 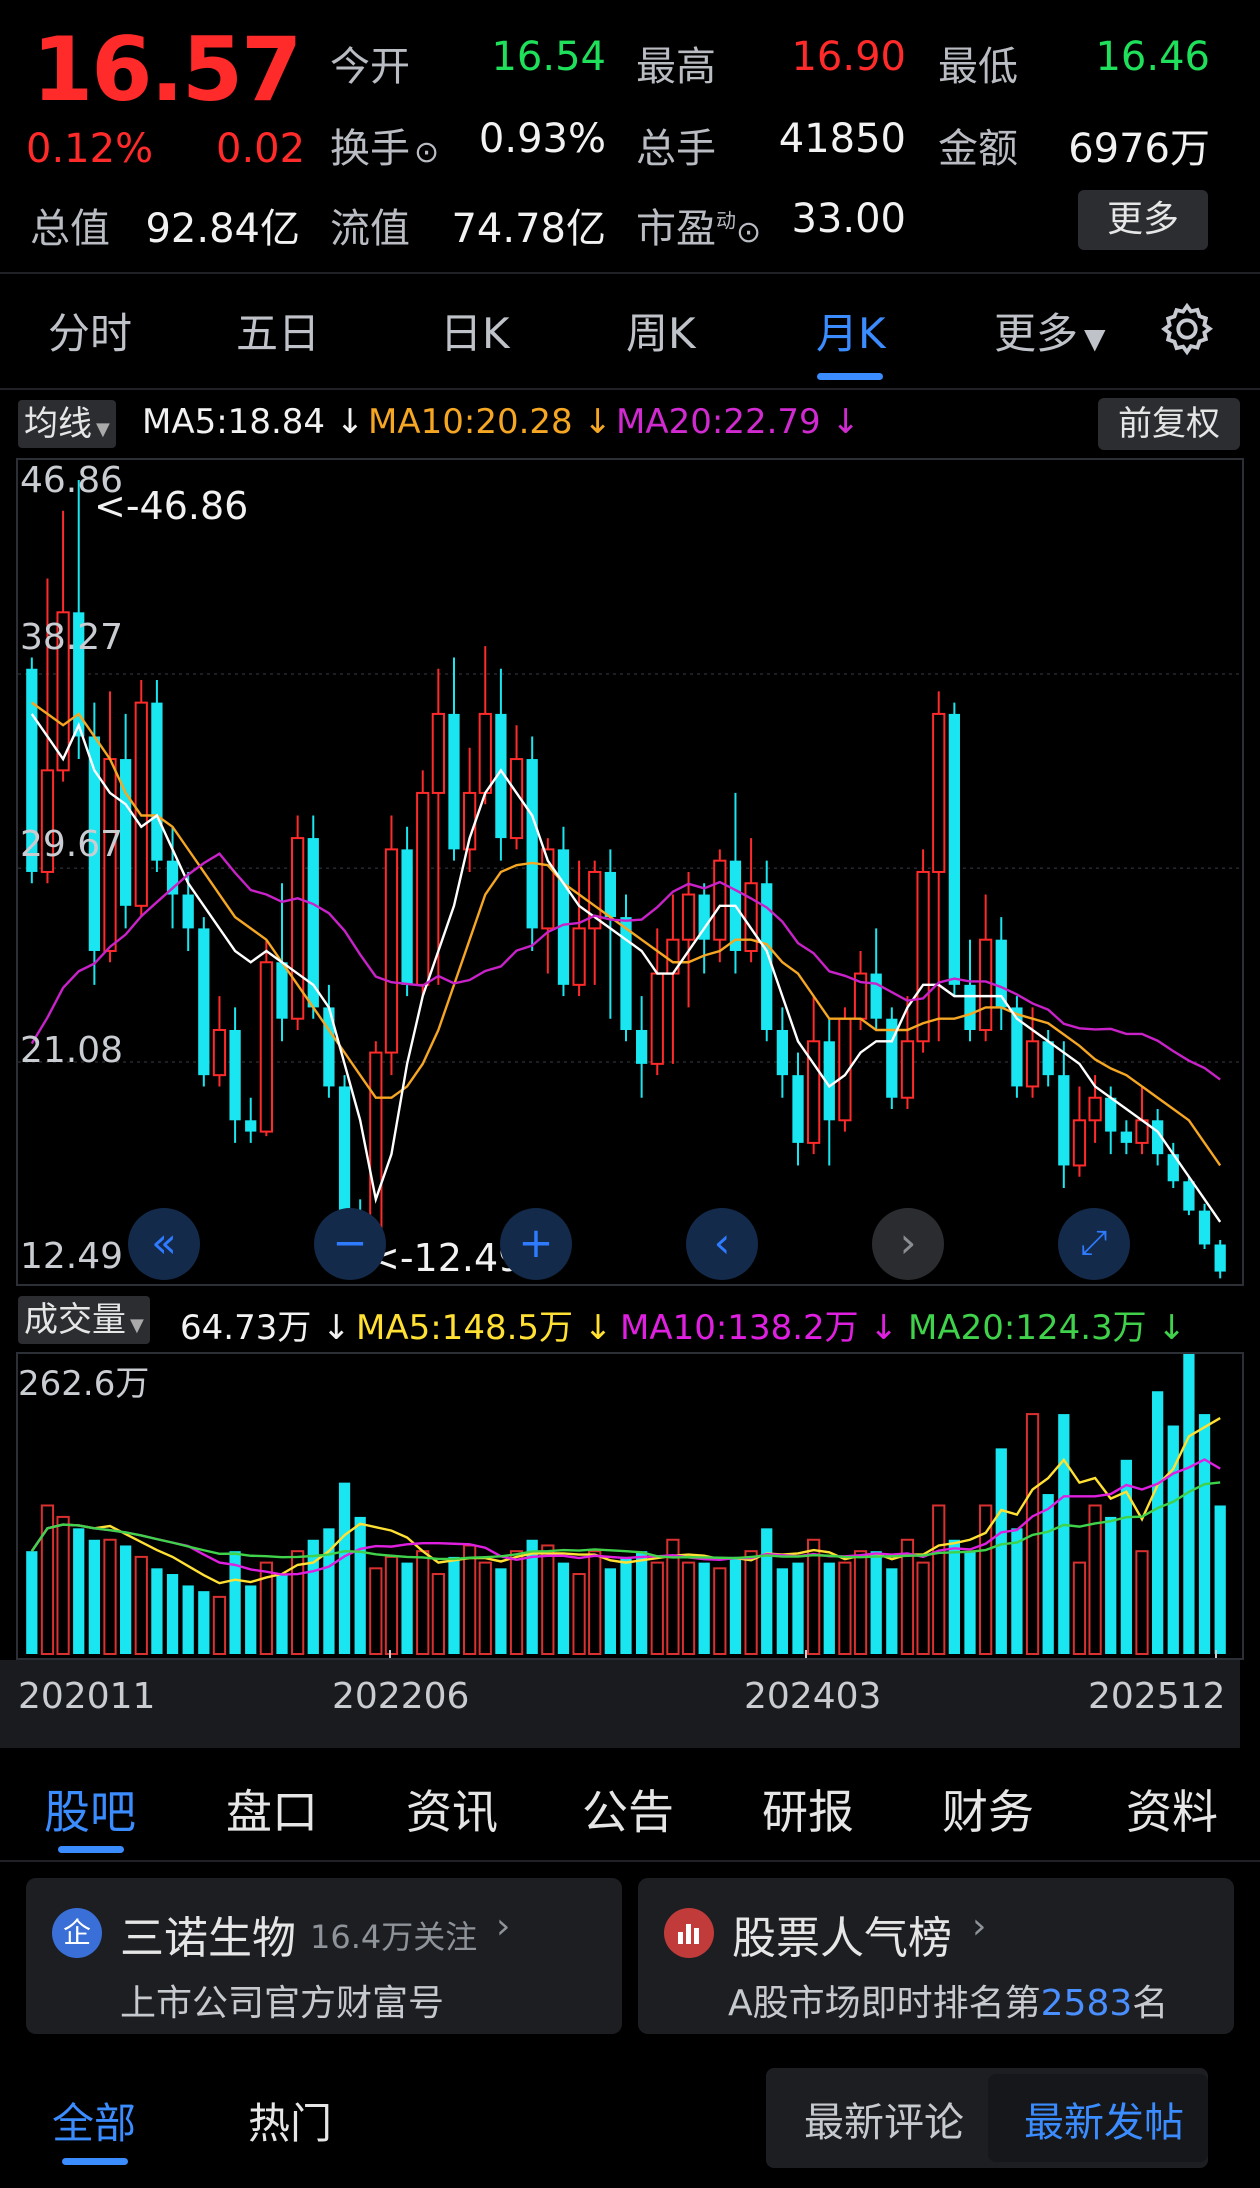 I want to click on tab-more: 更多 ▼, so click(x=1050, y=330).